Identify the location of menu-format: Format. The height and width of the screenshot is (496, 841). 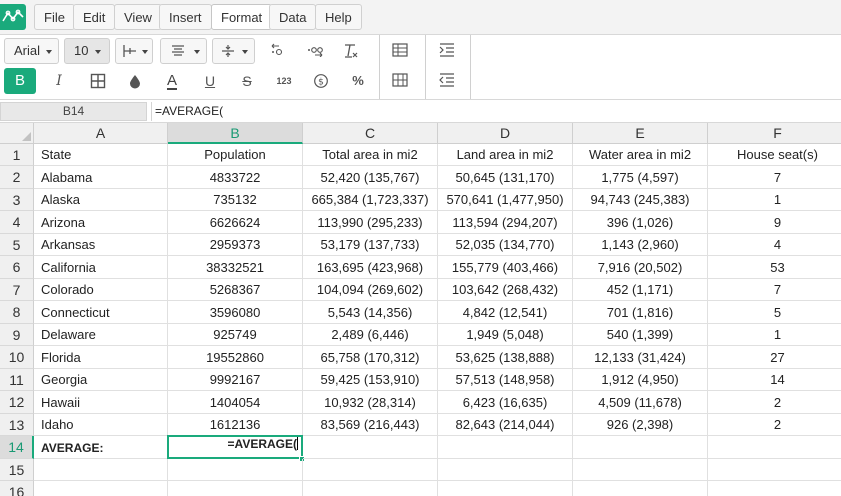
(242, 17).